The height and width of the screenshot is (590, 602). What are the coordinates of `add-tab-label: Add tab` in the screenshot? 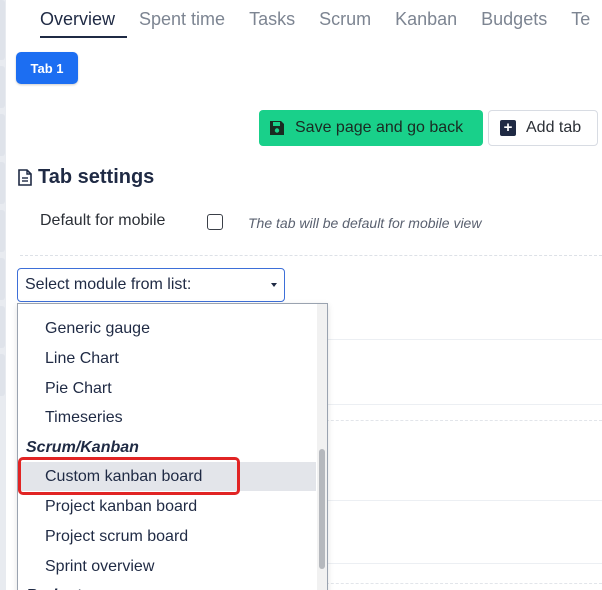 It's located at (554, 127).